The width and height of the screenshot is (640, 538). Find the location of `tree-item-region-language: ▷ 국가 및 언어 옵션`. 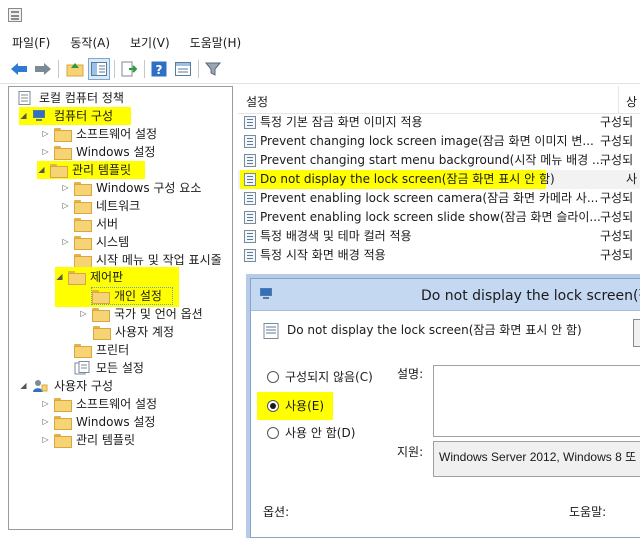

tree-item-region-language: ▷ 국가 및 언어 옵션 is located at coordinates (142, 314).